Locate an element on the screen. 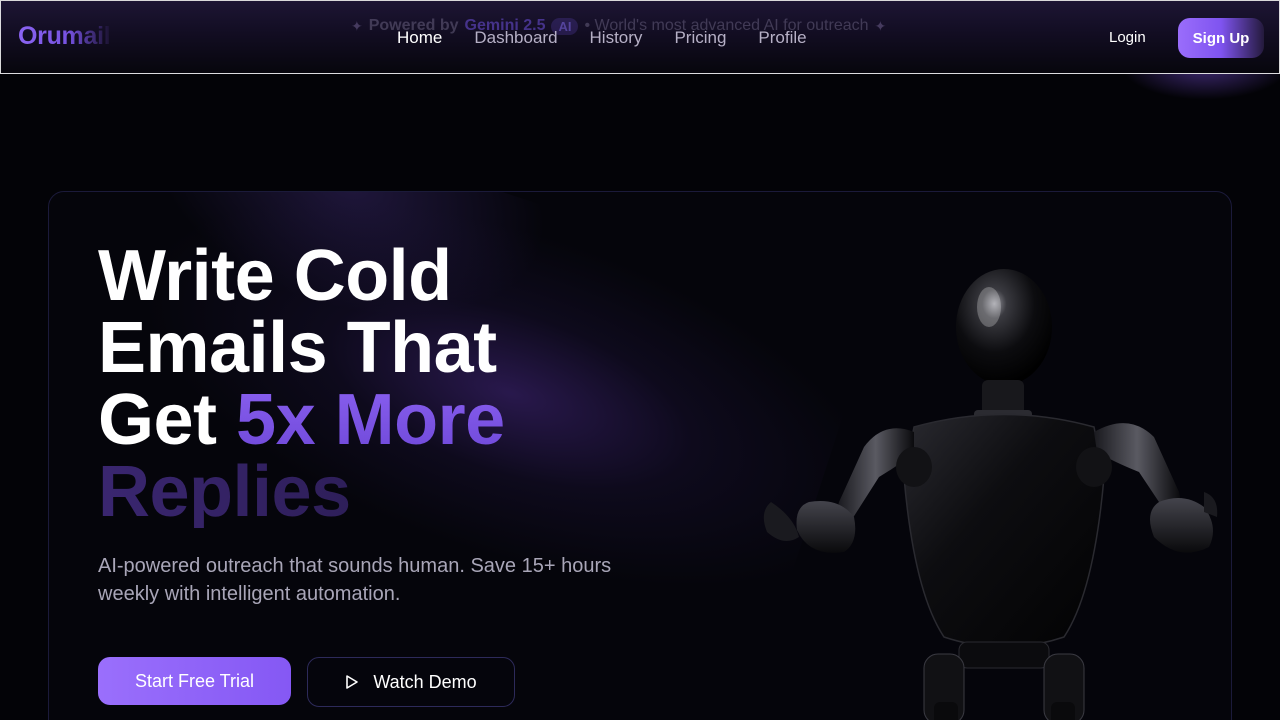 Image resolution: width=1280 pixels, height=720 pixels. login-link: Login is located at coordinates (1127, 38).